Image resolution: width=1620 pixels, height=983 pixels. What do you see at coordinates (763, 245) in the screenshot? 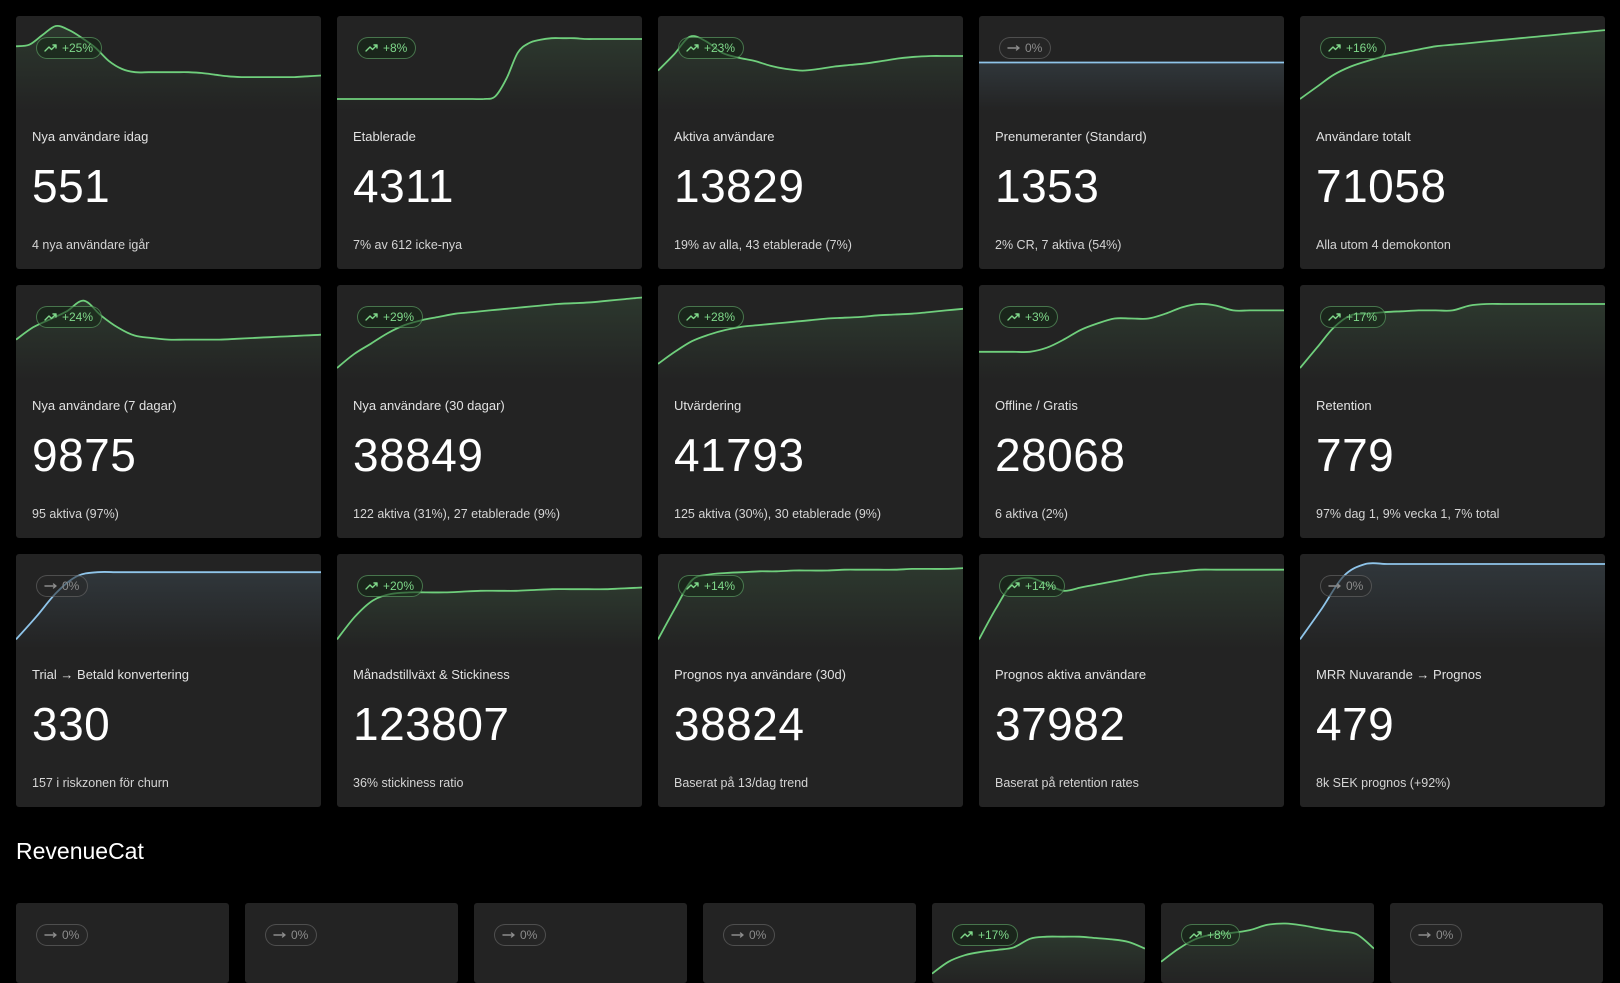
I see `metric-subtext: 19% av alla, 43 etablerade (7%)` at bounding box center [763, 245].